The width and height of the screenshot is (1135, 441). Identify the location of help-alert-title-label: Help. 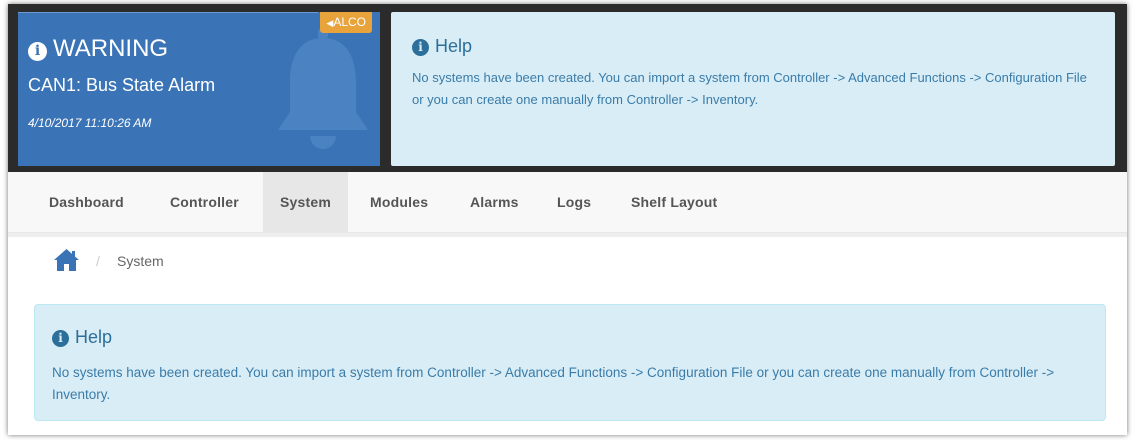
(94, 337).